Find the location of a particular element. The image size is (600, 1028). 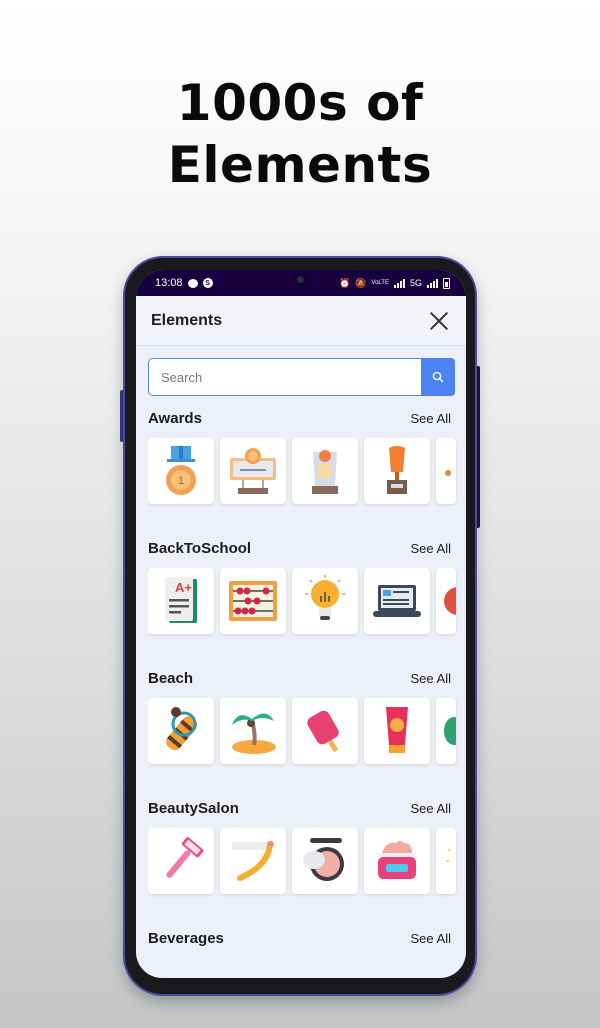

svg-text: 1 is located at coordinates (181, 481).